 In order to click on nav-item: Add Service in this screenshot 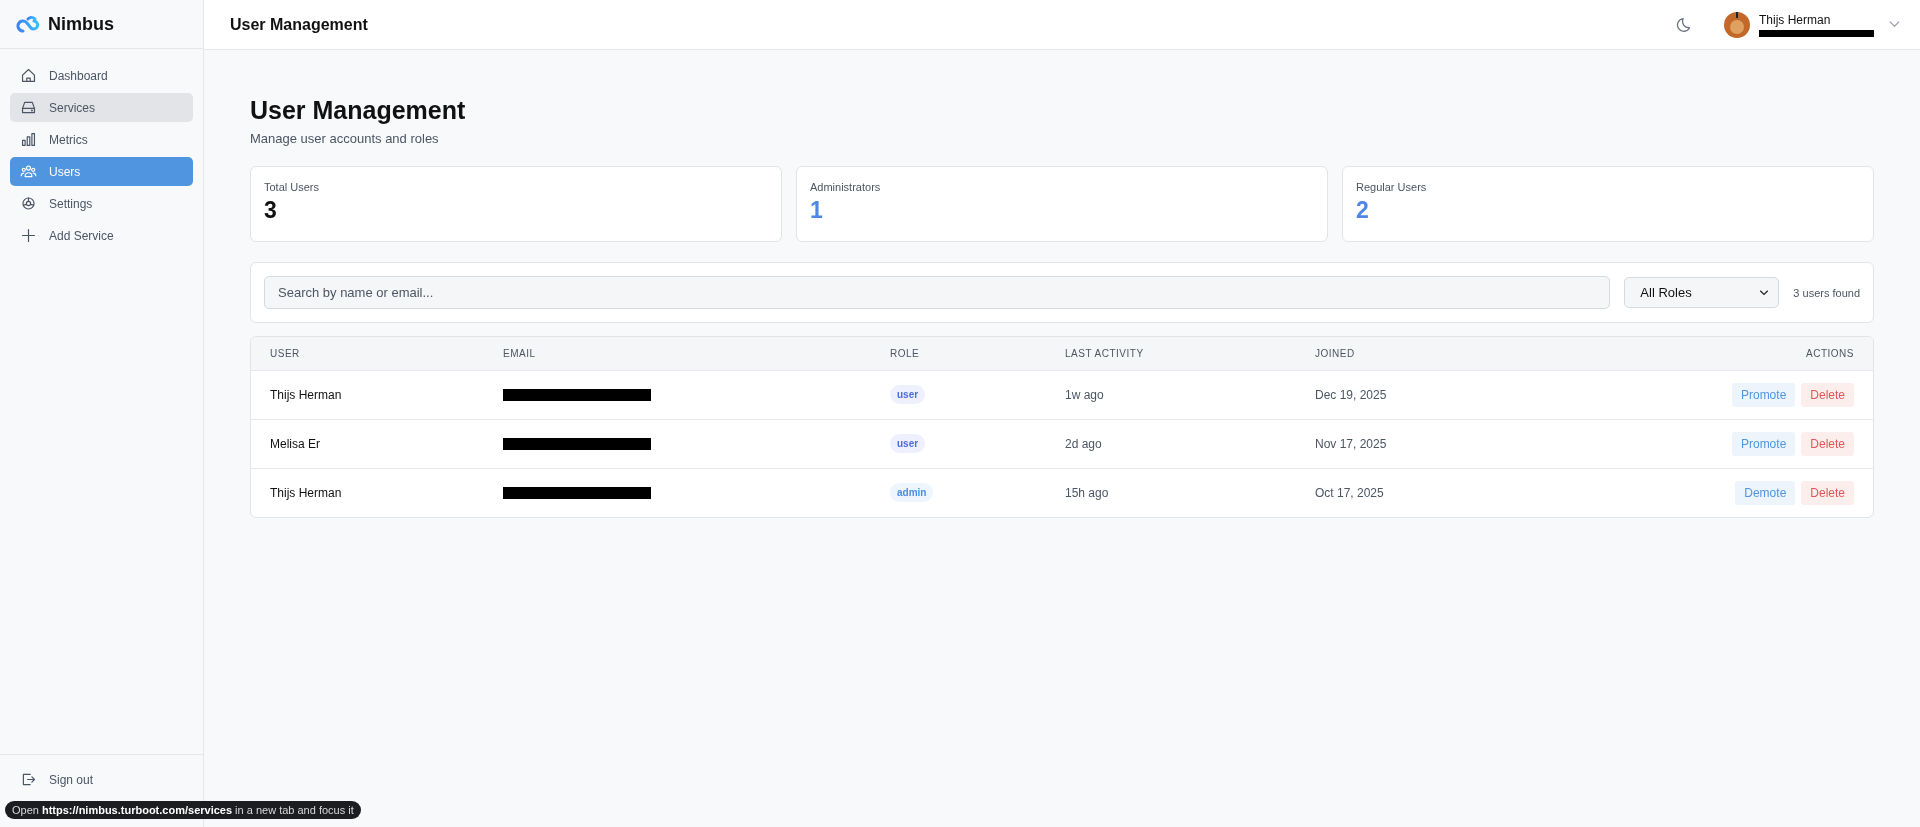, I will do `click(101, 235)`.